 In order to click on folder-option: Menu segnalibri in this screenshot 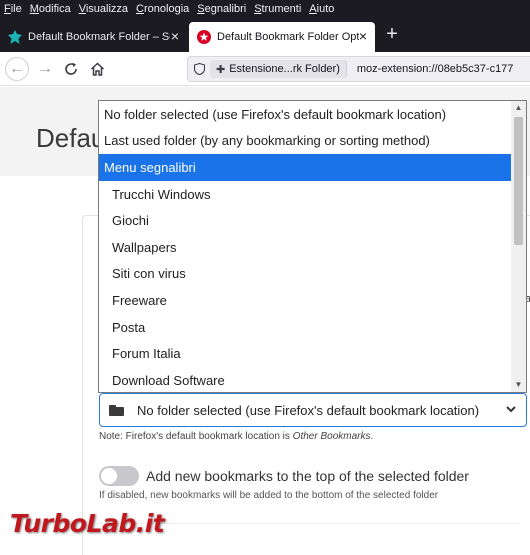, I will do `click(305, 167)`.